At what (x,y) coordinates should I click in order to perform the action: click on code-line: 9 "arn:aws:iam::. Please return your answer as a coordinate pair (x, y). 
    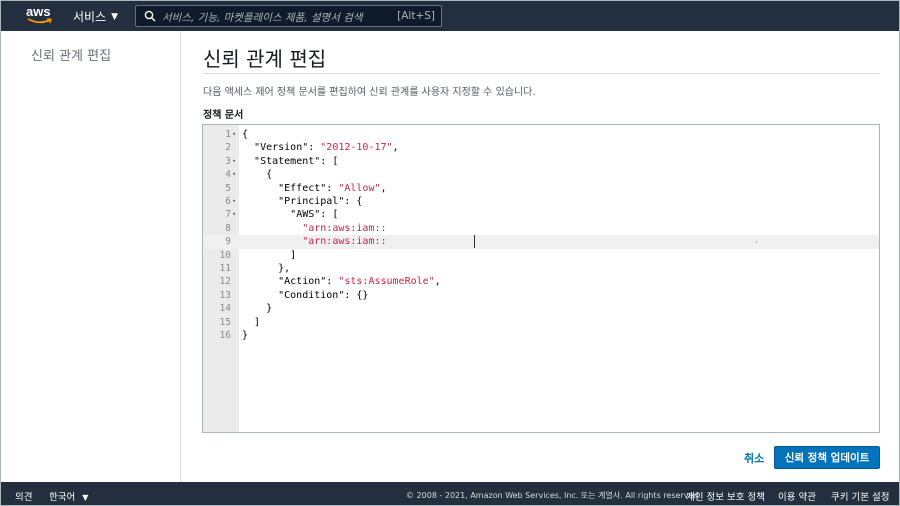
    Looking at the image, I should click on (541, 242).